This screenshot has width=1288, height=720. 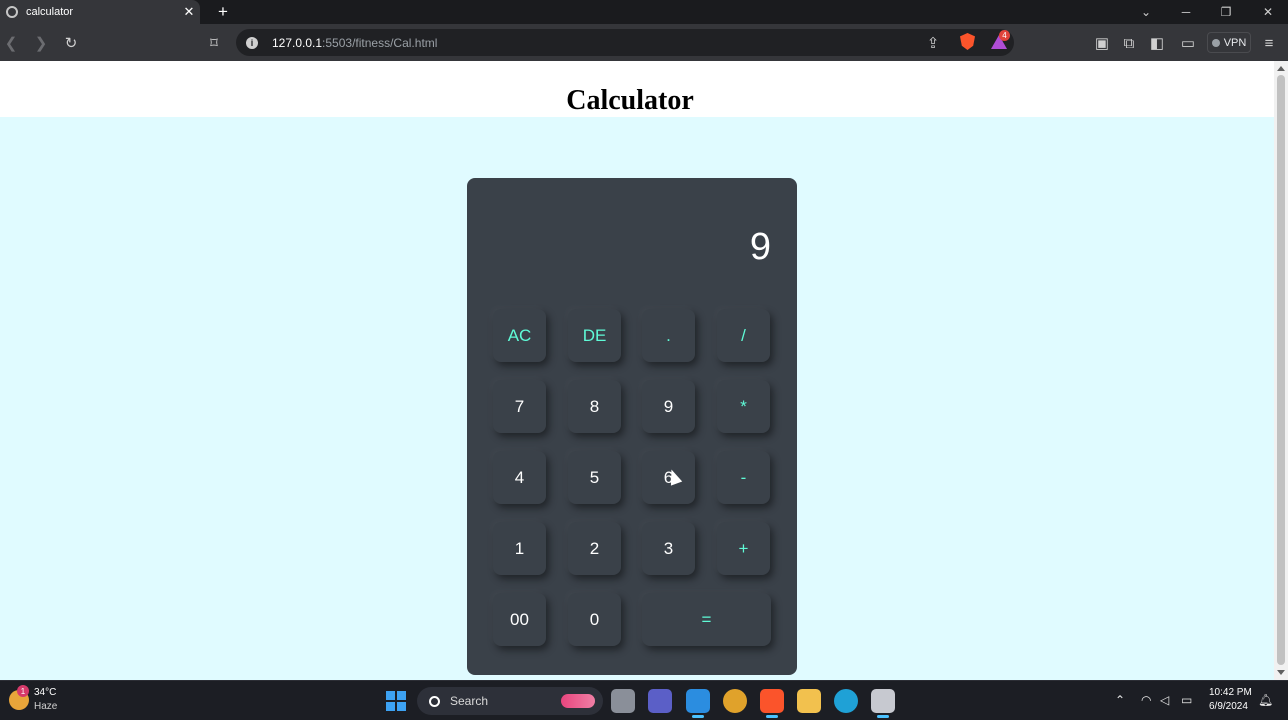 What do you see at coordinates (1265, 700) in the screenshot?
I see `notification-icon: 🔔︎` at bounding box center [1265, 700].